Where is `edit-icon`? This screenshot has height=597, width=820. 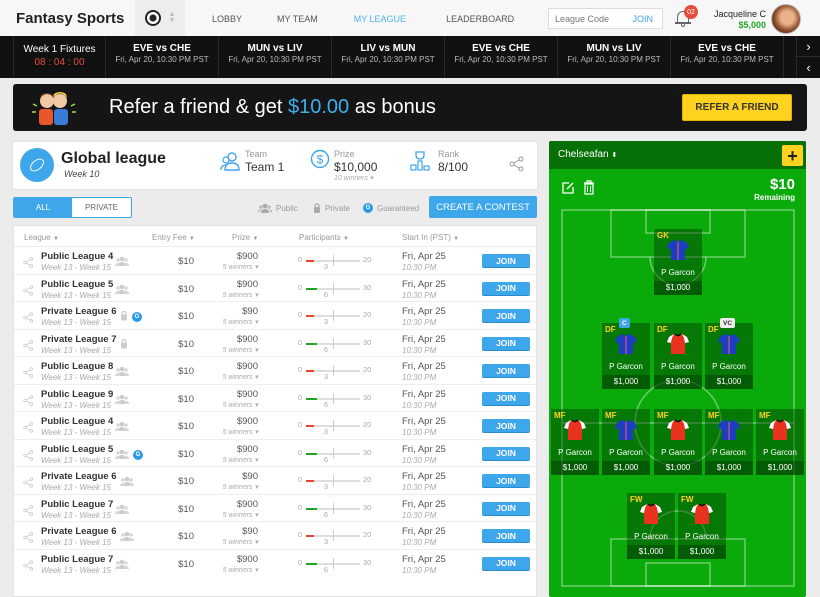 edit-icon is located at coordinates (568, 188).